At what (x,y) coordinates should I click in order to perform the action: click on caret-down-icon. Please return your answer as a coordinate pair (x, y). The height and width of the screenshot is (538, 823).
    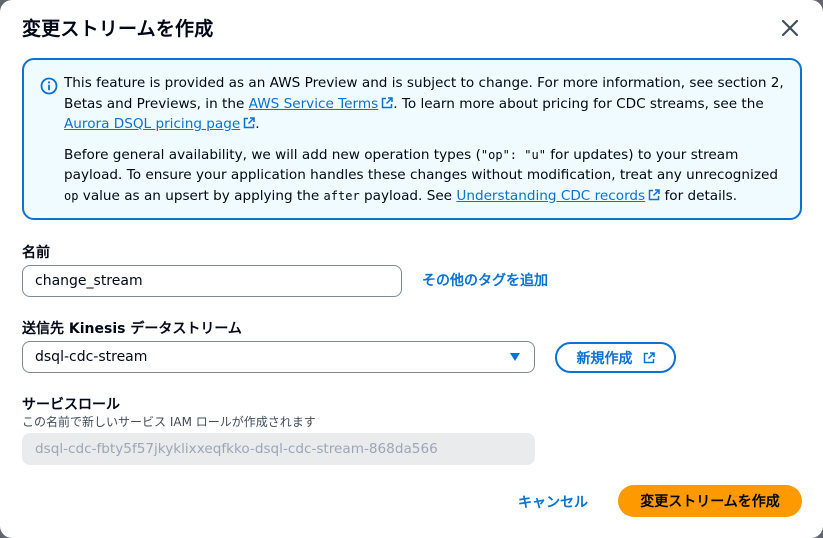
    Looking at the image, I should click on (515, 357).